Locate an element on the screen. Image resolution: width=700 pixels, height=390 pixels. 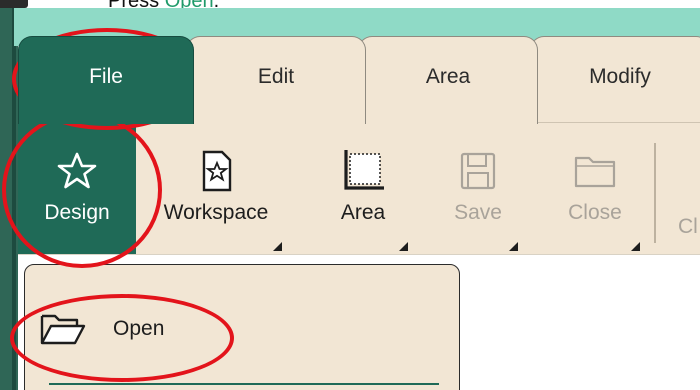
tab-area: Area is located at coordinates (448, 80).